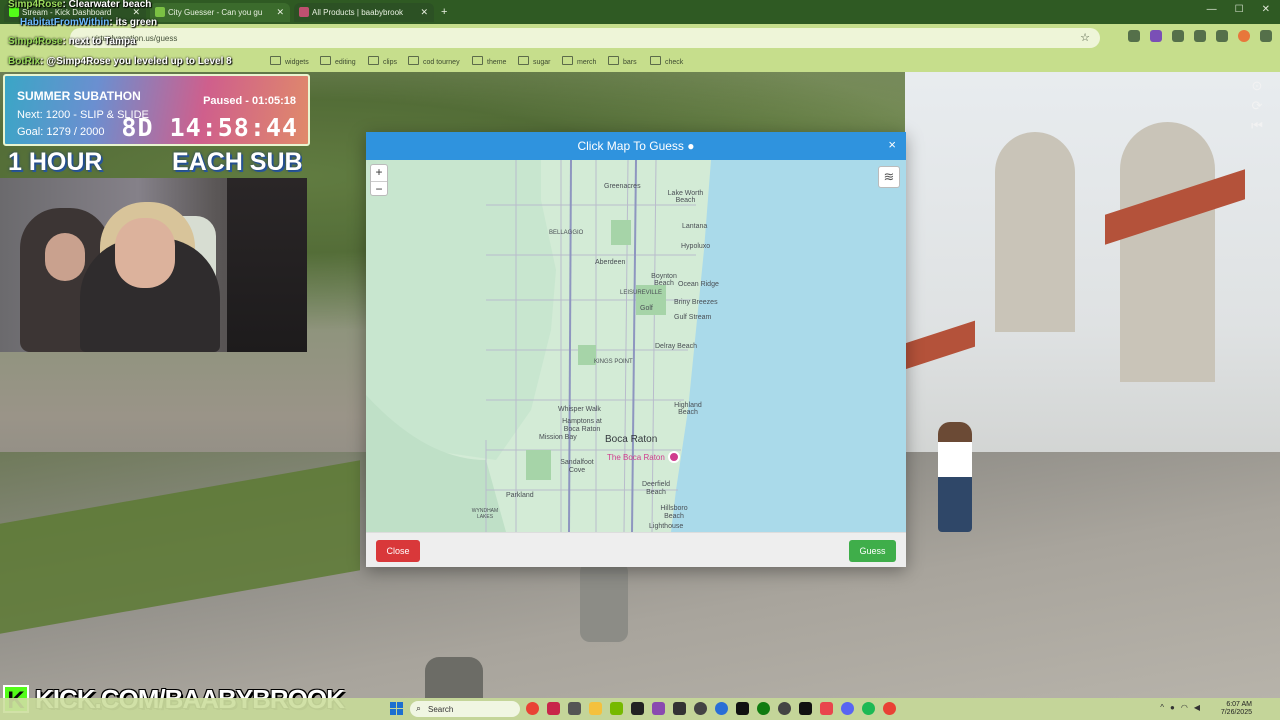  Describe the element at coordinates (579, 409) in the screenshot. I see `map-label: Whisper Walk` at that location.